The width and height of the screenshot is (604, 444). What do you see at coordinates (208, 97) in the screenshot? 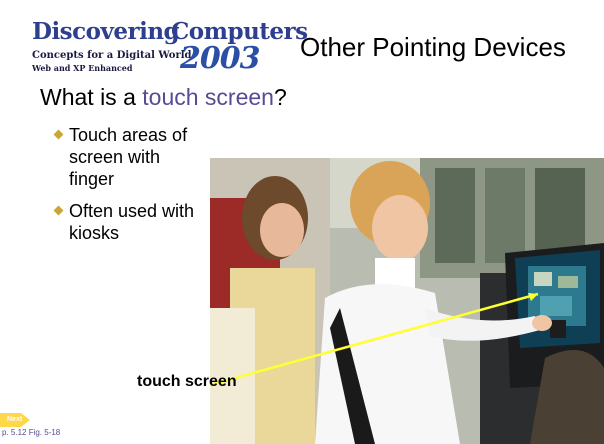
I see `question-term: touch screen` at bounding box center [208, 97].